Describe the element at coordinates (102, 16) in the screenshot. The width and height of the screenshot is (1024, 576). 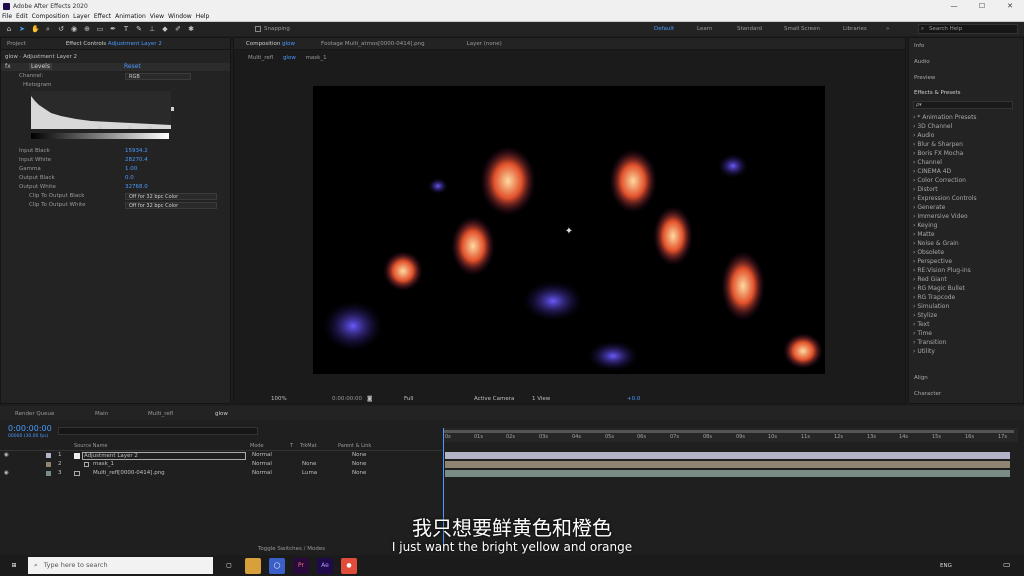
I see `menu-effect: Effect` at that location.